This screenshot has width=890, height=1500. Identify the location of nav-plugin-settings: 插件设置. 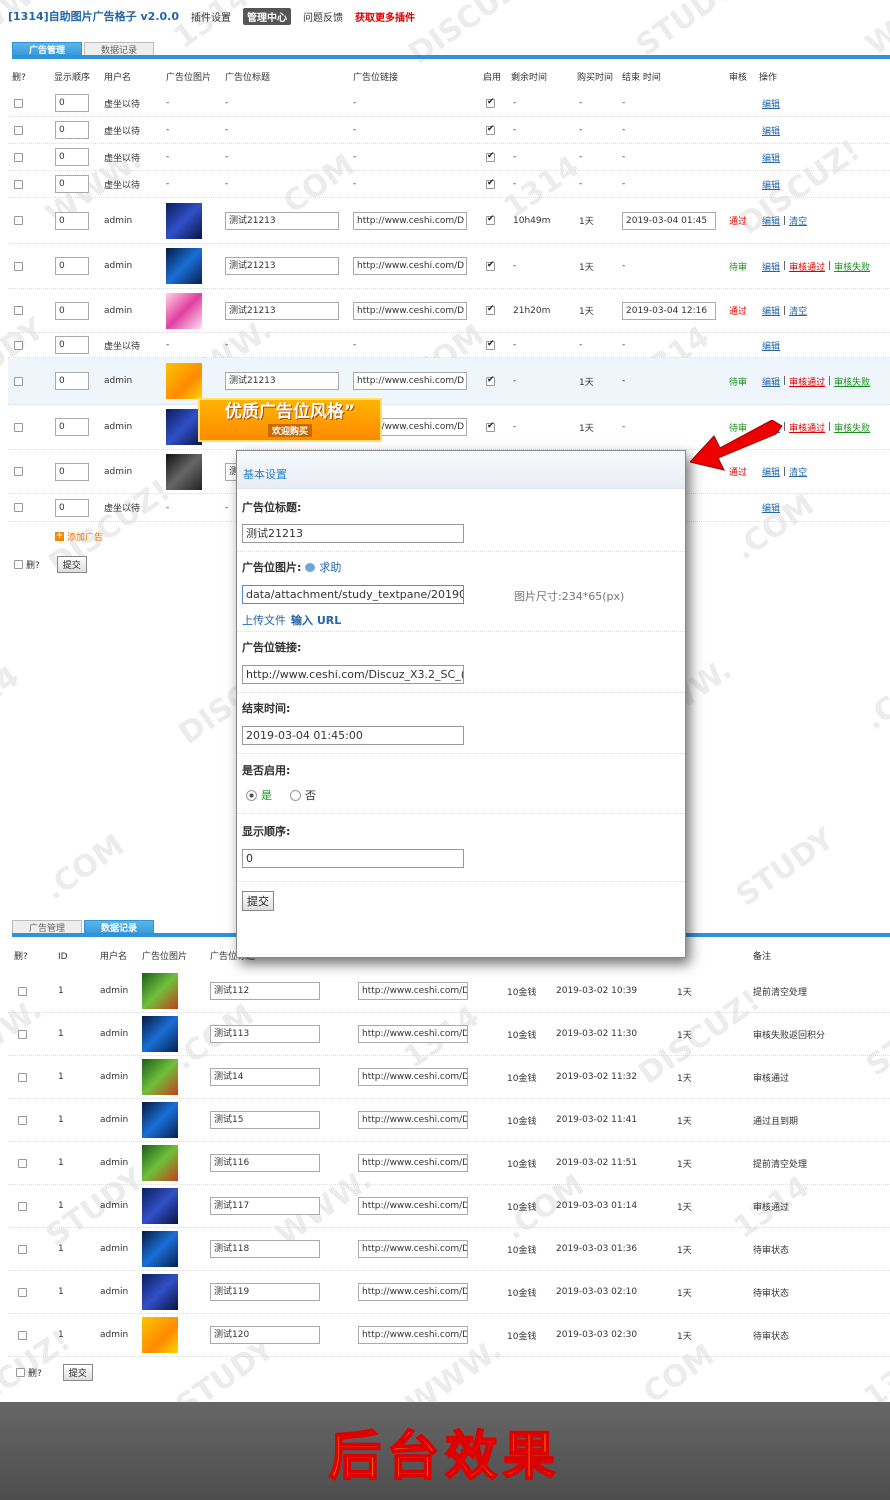
(211, 16).